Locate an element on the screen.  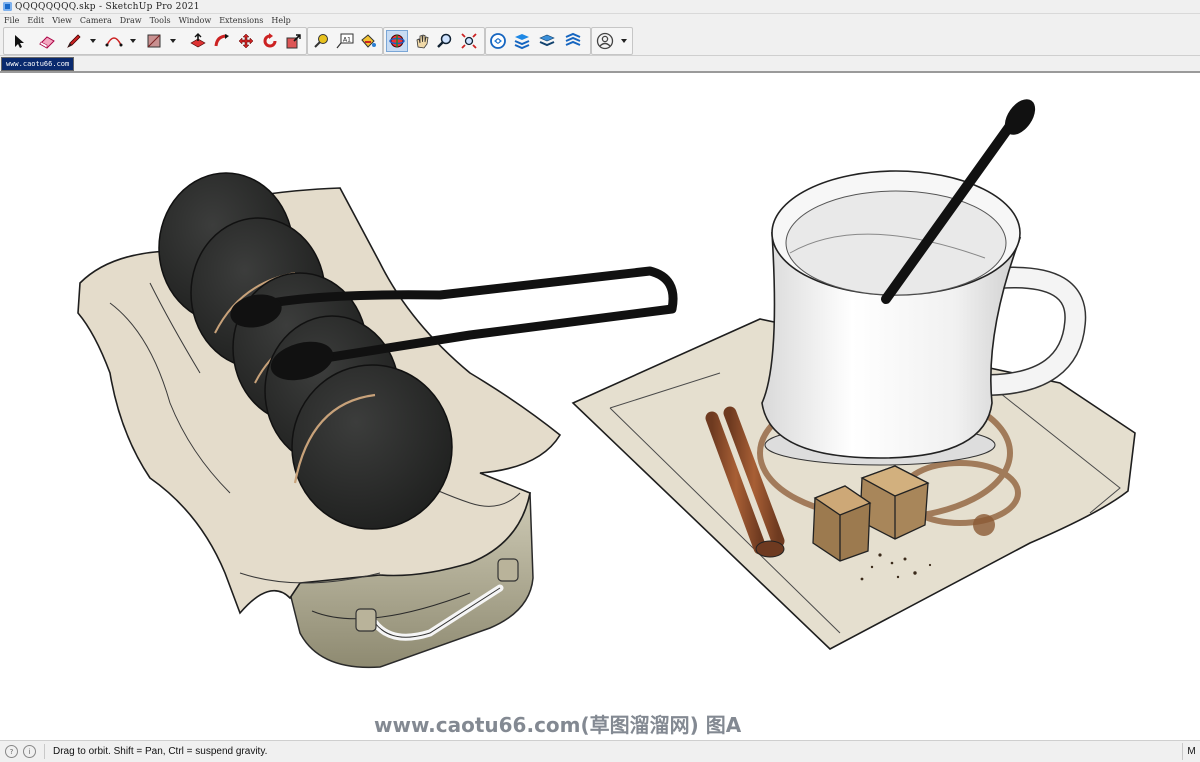
toolbar-group-warehouse is located at coordinates (538, 41).